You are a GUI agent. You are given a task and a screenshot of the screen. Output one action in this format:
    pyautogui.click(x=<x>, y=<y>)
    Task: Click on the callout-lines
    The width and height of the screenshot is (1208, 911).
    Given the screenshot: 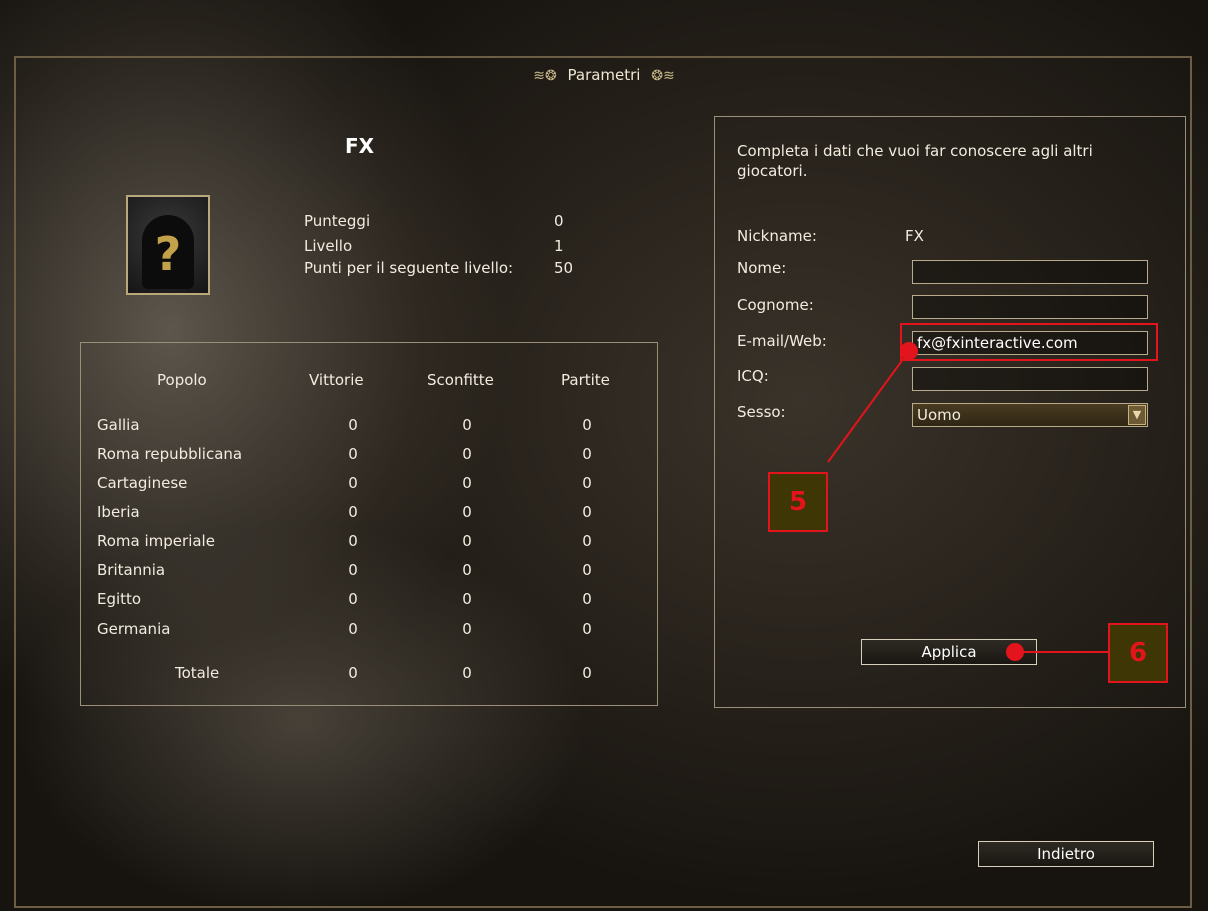 What is the action you would take?
    pyautogui.click(x=967, y=501)
    